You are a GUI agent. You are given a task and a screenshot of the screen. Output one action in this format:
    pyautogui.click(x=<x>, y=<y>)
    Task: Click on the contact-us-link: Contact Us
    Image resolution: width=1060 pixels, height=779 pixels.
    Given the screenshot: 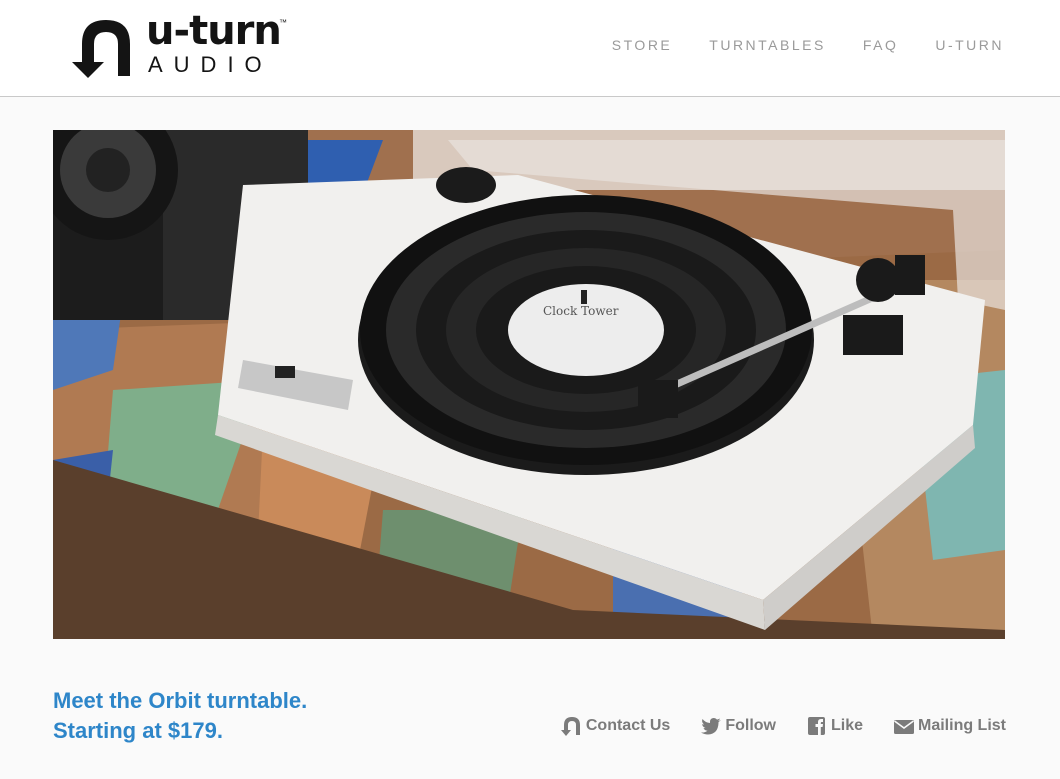 What is the action you would take?
    pyautogui.click(x=615, y=726)
    